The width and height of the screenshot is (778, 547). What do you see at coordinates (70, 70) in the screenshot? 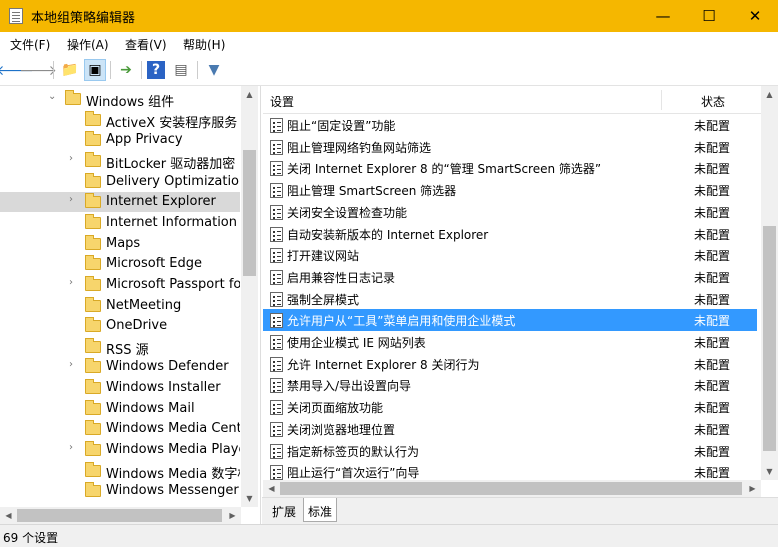
I see `up-folder-icon: 📁` at bounding box center [70, 70].